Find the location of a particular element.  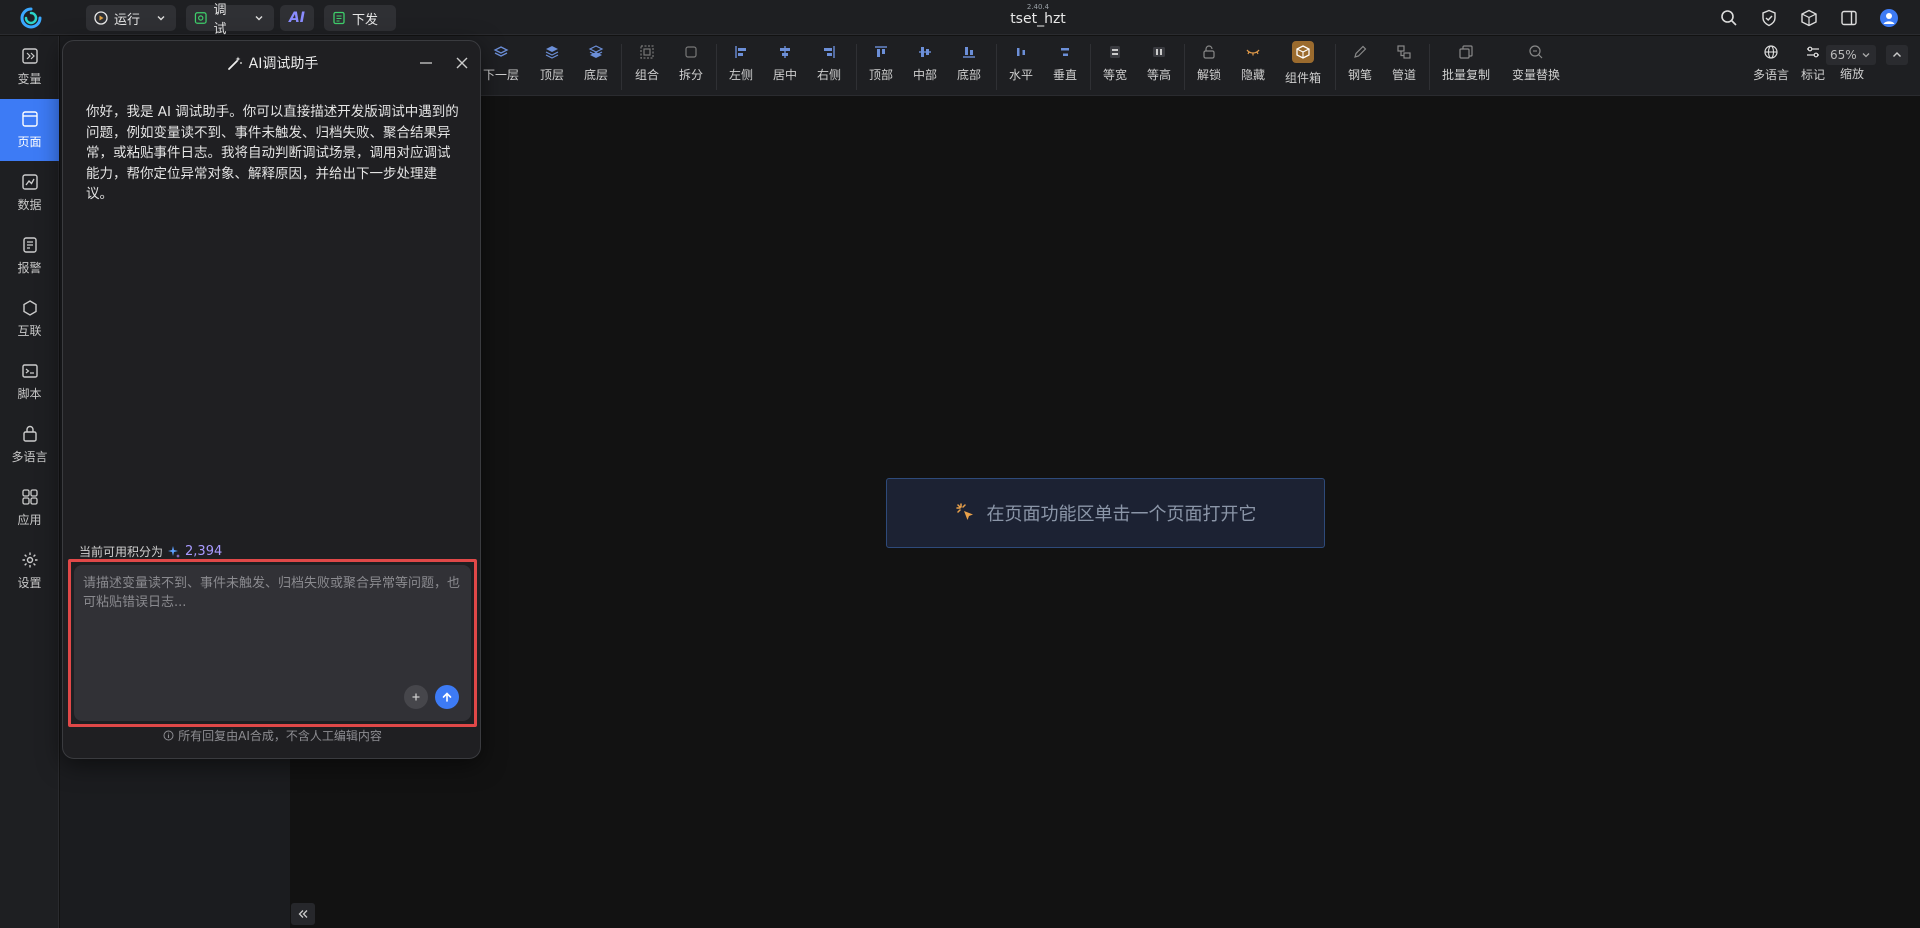

tool-batch-copy: 批量复制 is located at coordinates (1466, 67).